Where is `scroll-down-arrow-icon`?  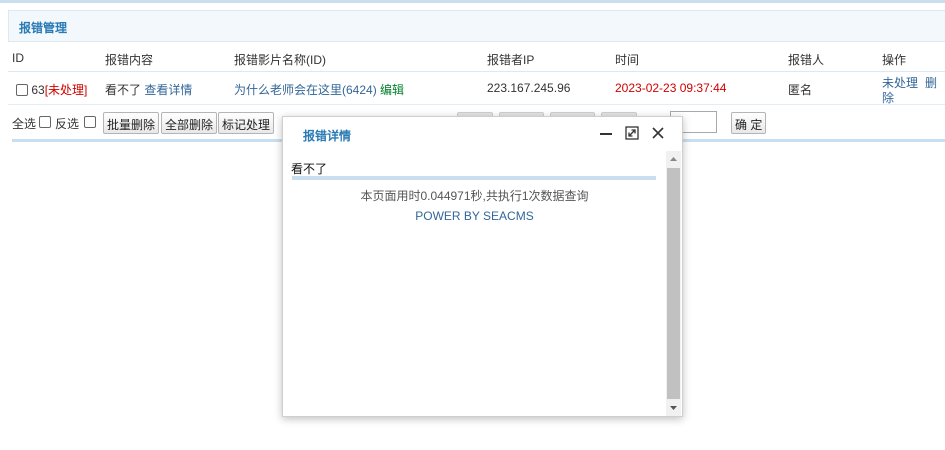
scroll-down-arrow-icon is located at coordinates (673, 408).